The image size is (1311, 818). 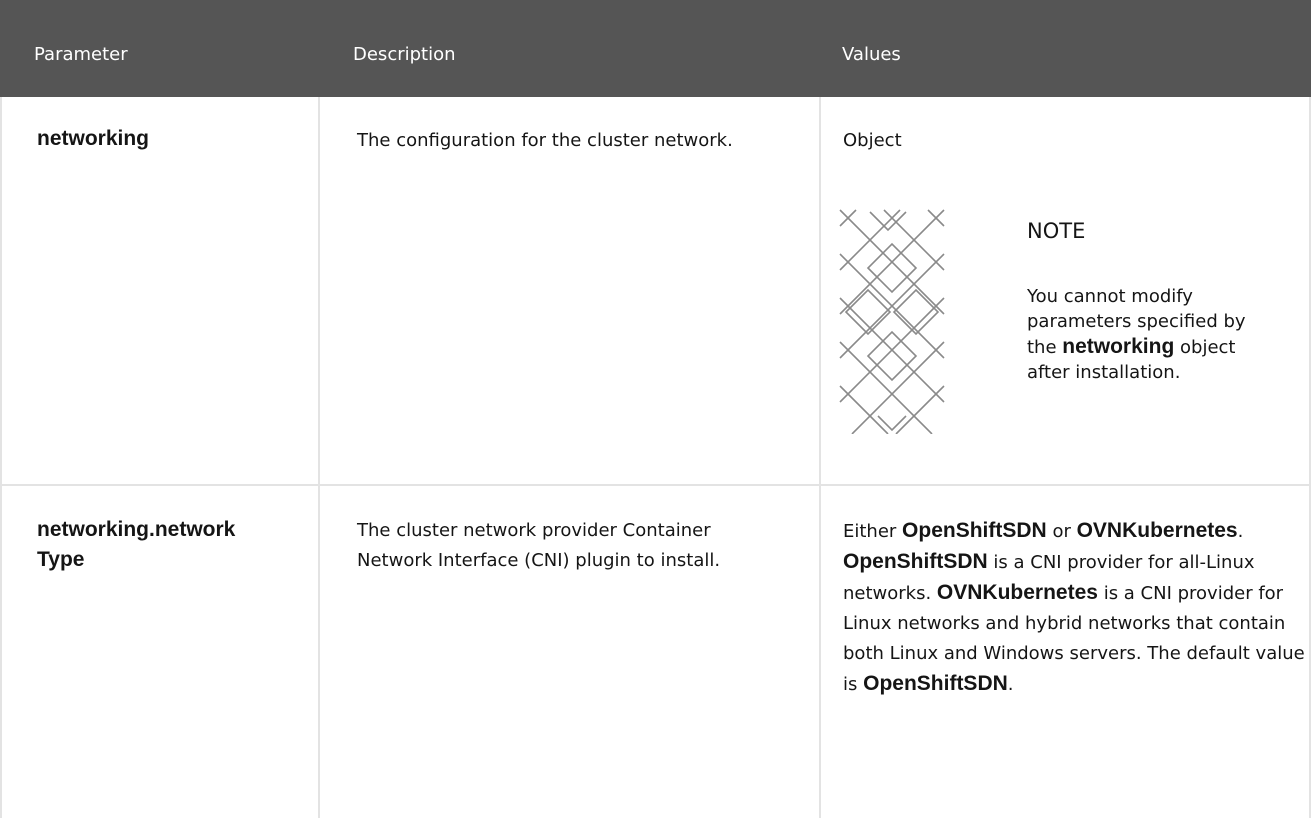 What do you see at coordinates (871, 54) in the screenshot?
I see `header-values: Values` at bounding box center [871, 54].